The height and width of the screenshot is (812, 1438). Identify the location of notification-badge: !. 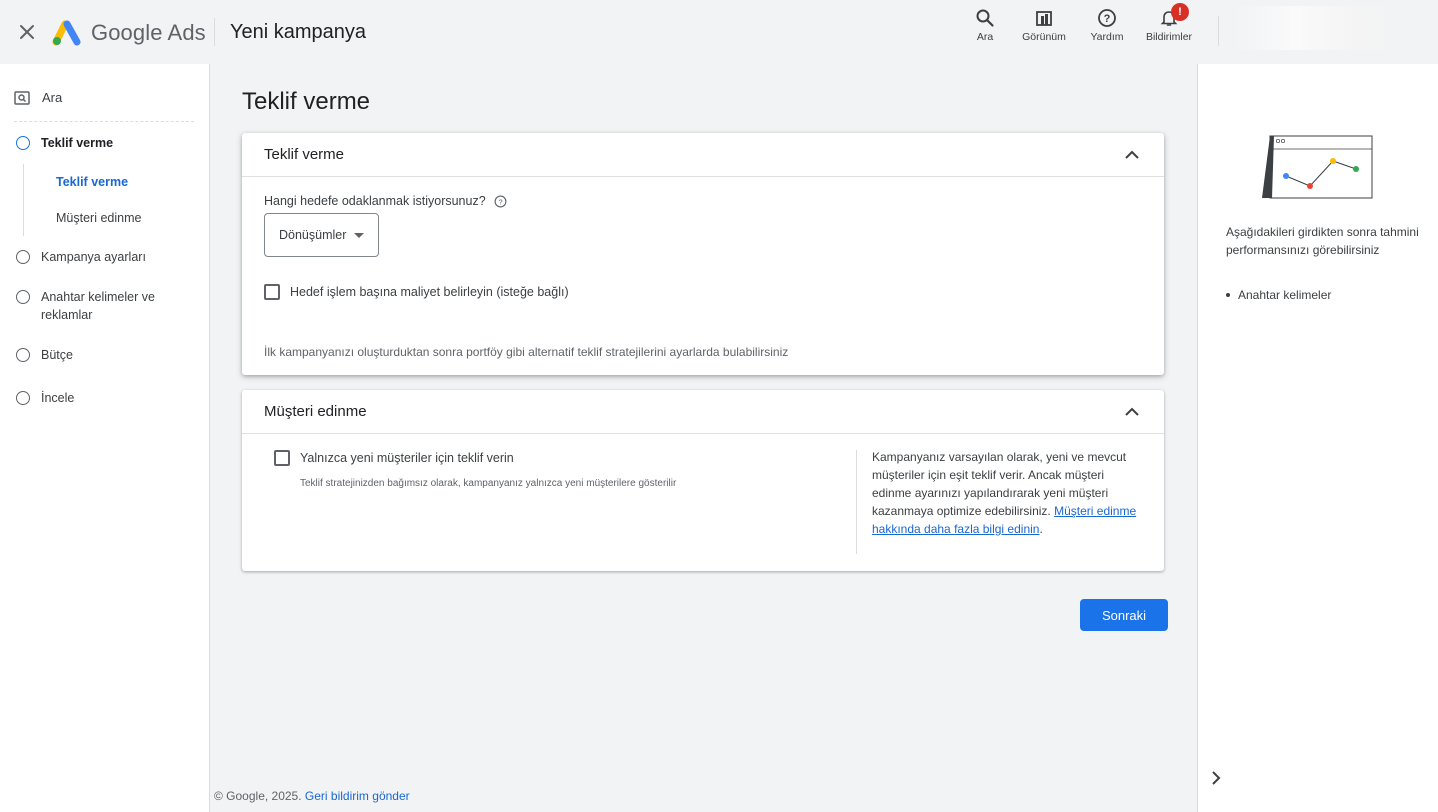
(1180, 12).